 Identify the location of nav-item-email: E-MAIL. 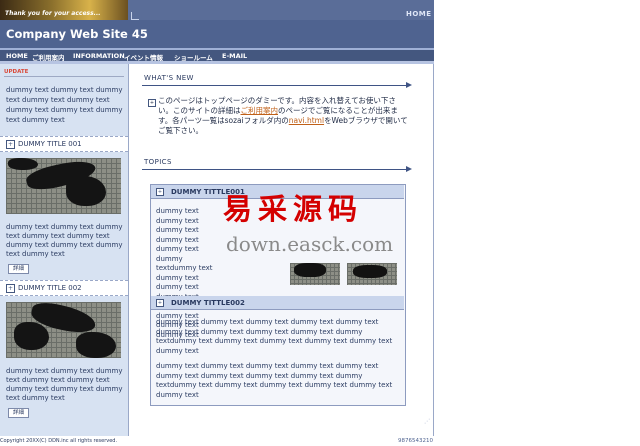
(234, 56).